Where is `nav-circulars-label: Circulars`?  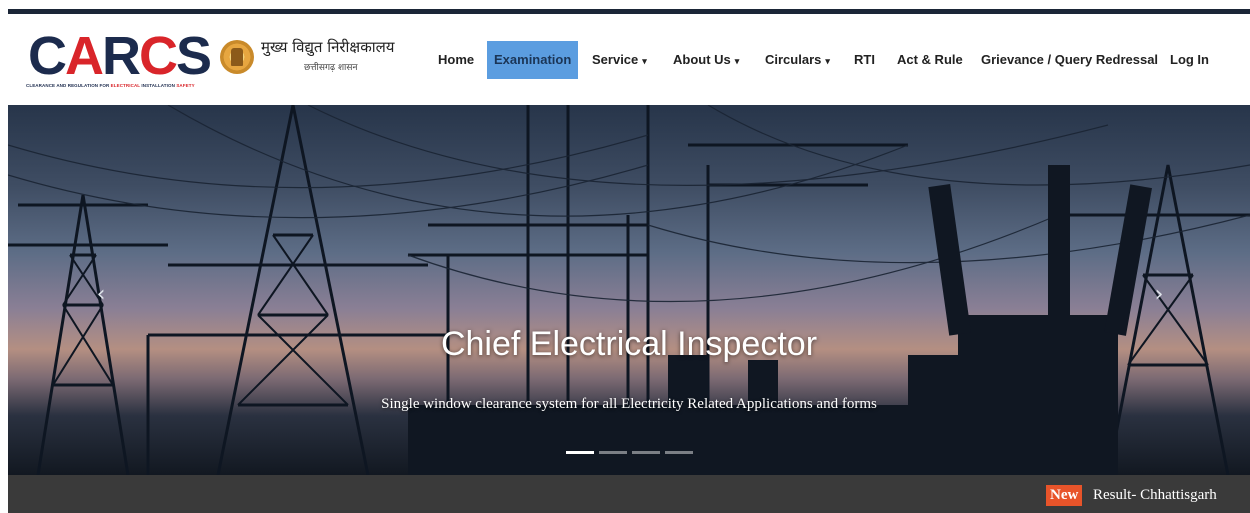 nav-circulars-label: Circulars is located at coordinates (793, 59).